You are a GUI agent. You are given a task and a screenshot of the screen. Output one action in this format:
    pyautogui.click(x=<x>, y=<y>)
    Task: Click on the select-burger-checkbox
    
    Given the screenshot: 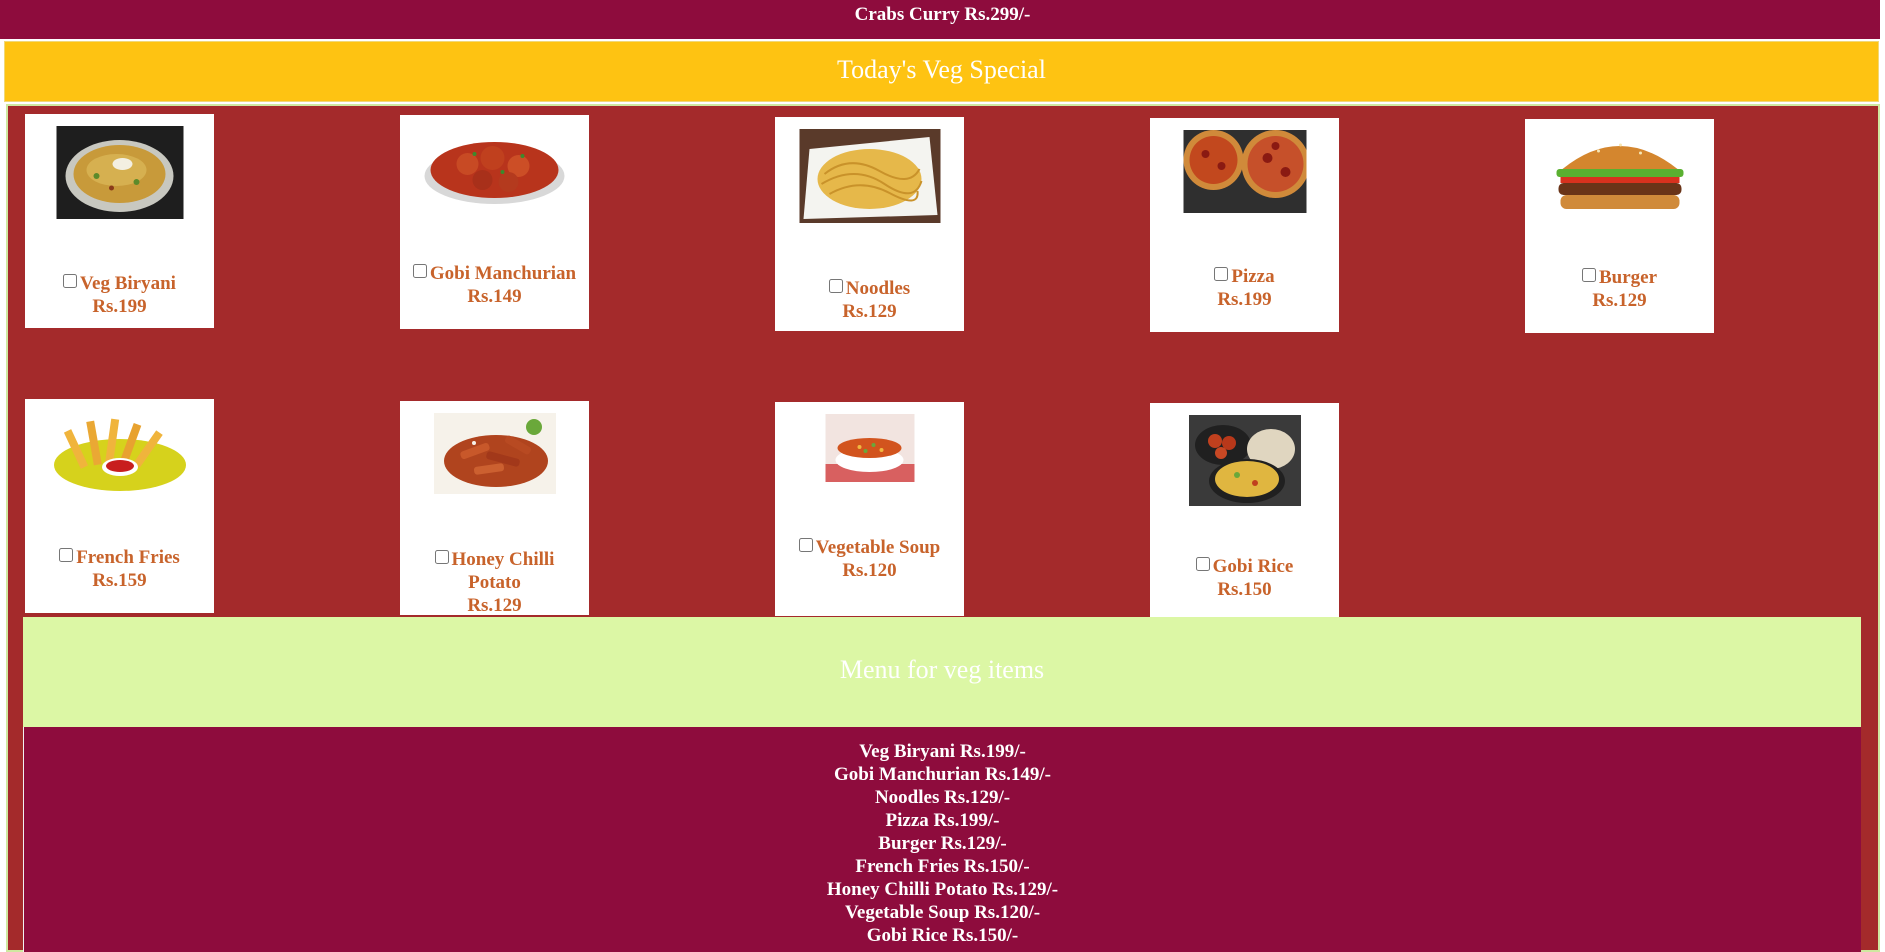 What is the action you would take?
    pyautogui.click(x=1588, y=275)
    